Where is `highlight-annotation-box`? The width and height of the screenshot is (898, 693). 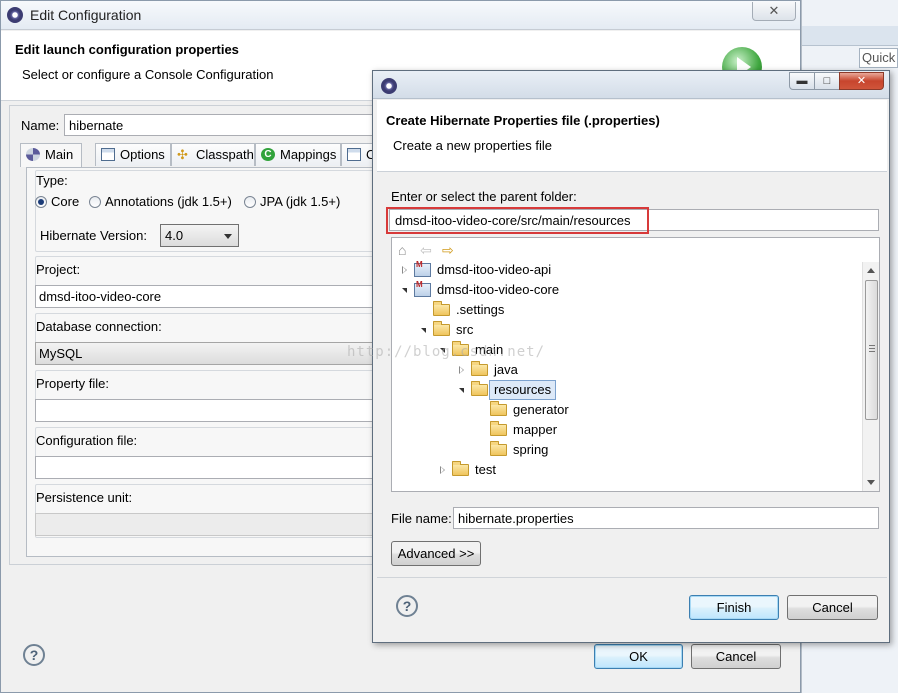
highlight-annotation-box is located at coordinates (517, 220).